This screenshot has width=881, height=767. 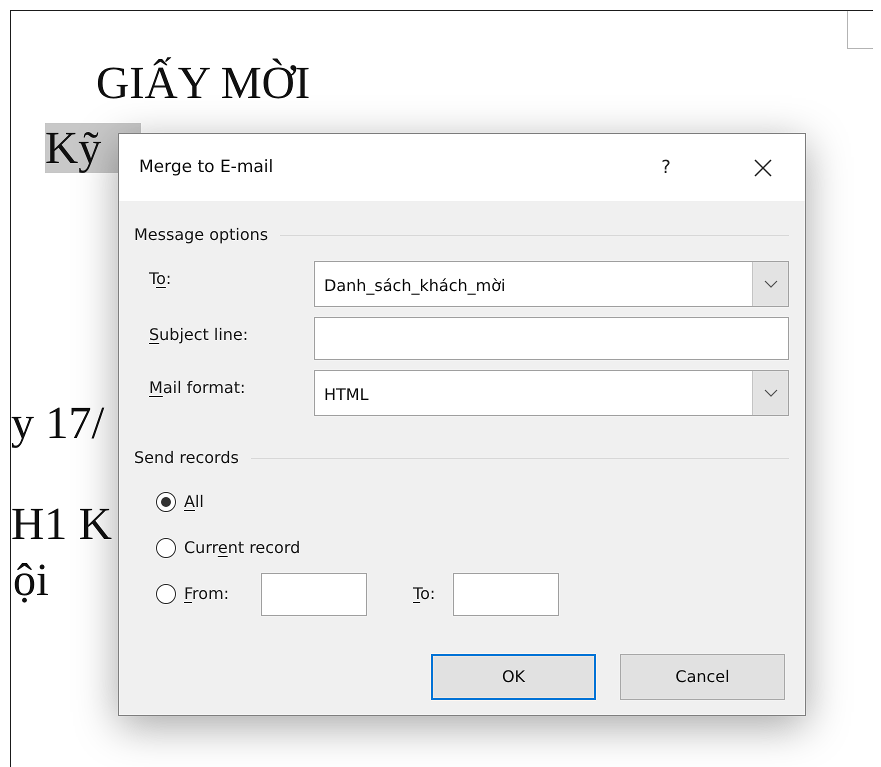 I want to click on dropdown-value: HTML, so click(x=346, y=395).